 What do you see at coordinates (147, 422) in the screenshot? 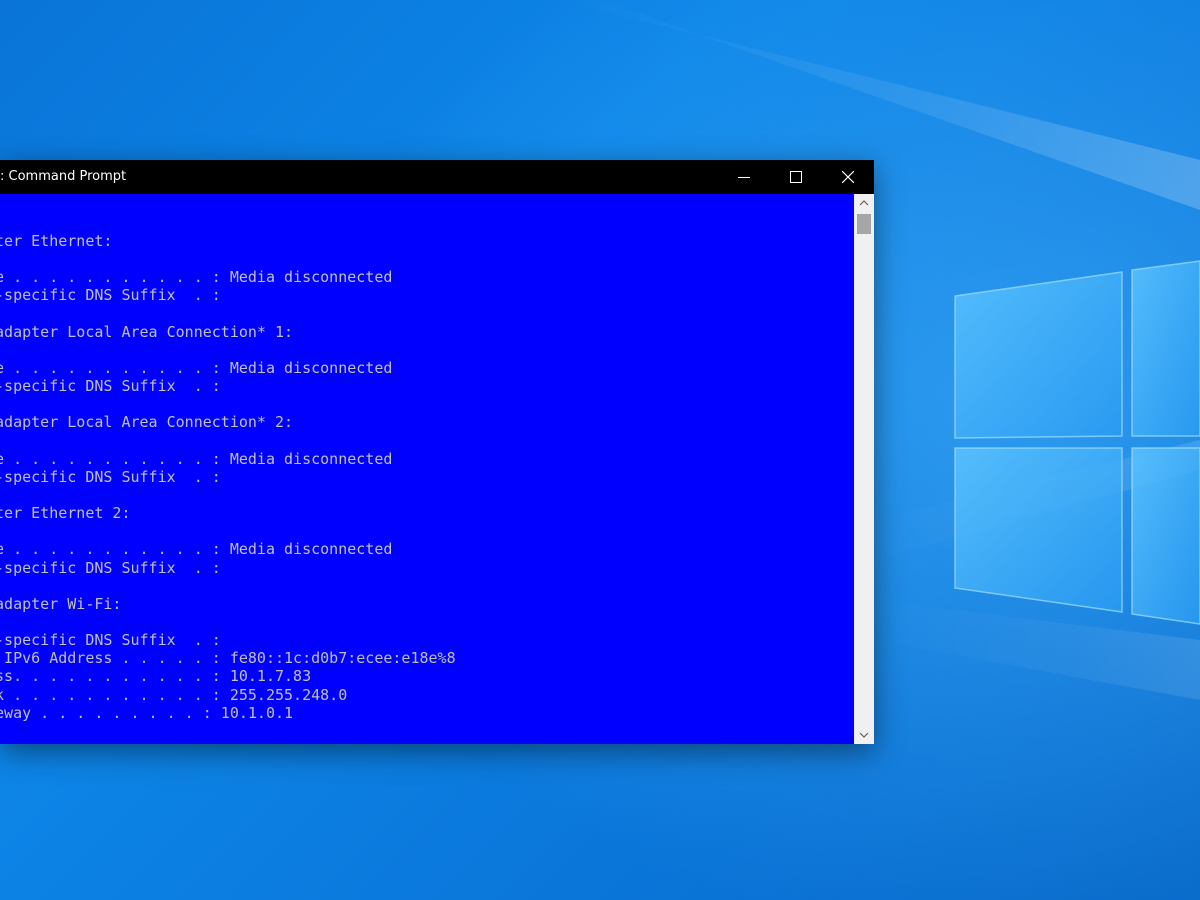
I see `console-line: adapter Local Area Connection* 2:` at bounding box center [147, 422].